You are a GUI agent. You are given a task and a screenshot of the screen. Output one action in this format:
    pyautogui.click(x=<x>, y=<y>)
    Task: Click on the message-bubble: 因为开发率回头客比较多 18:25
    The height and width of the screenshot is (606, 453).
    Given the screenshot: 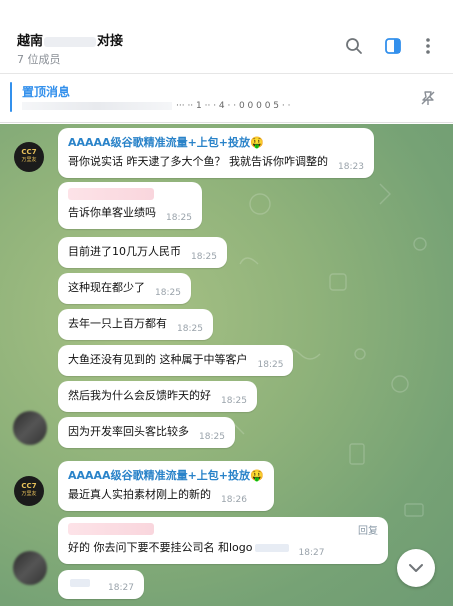 What is the action you would take?
    pyautogui.click(x=146, y=432)
    